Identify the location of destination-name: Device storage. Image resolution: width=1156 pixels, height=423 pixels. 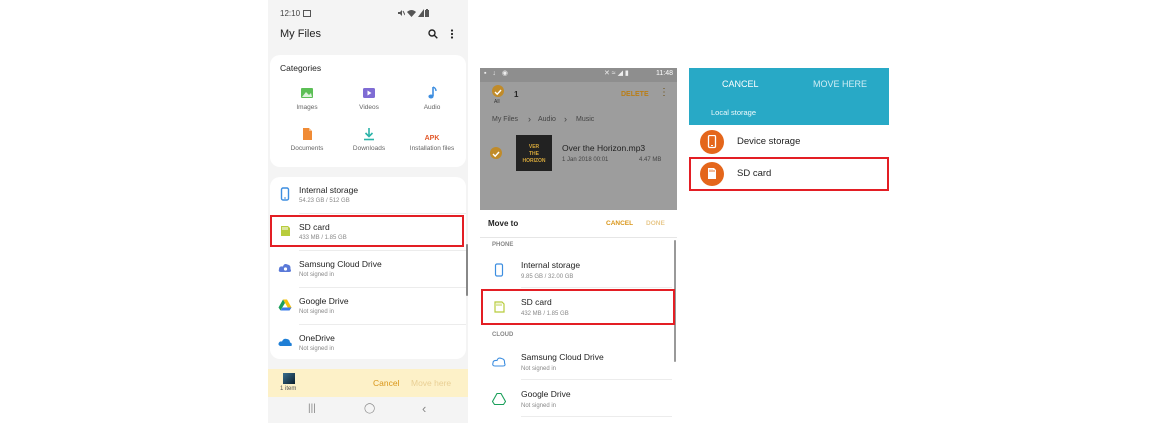
(769, 141).